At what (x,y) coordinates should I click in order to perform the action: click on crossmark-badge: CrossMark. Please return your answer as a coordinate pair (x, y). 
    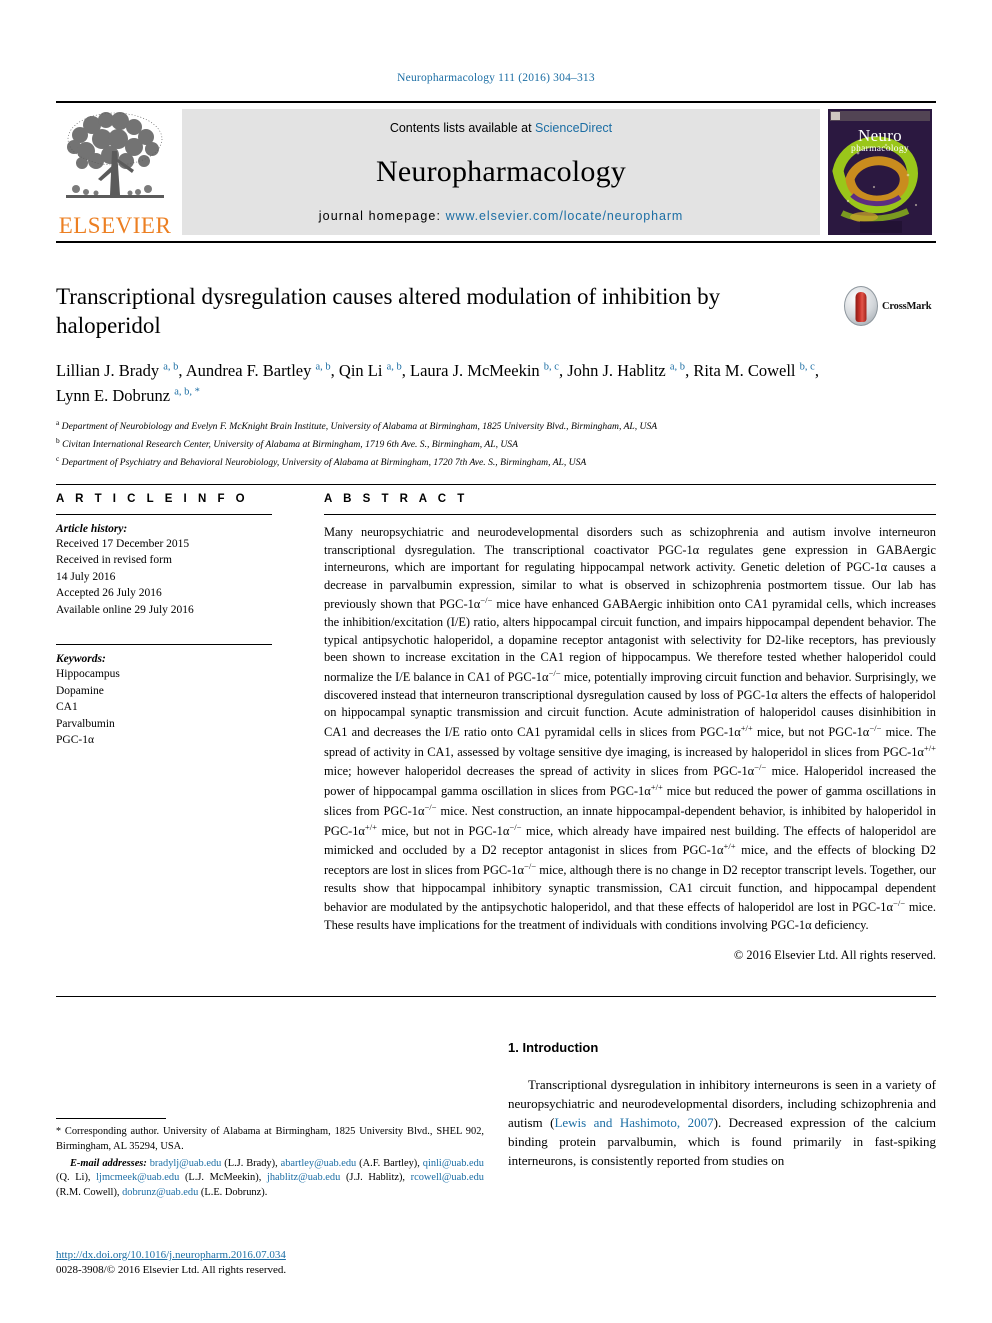
    Looking at the image, I should click on (890, 306).